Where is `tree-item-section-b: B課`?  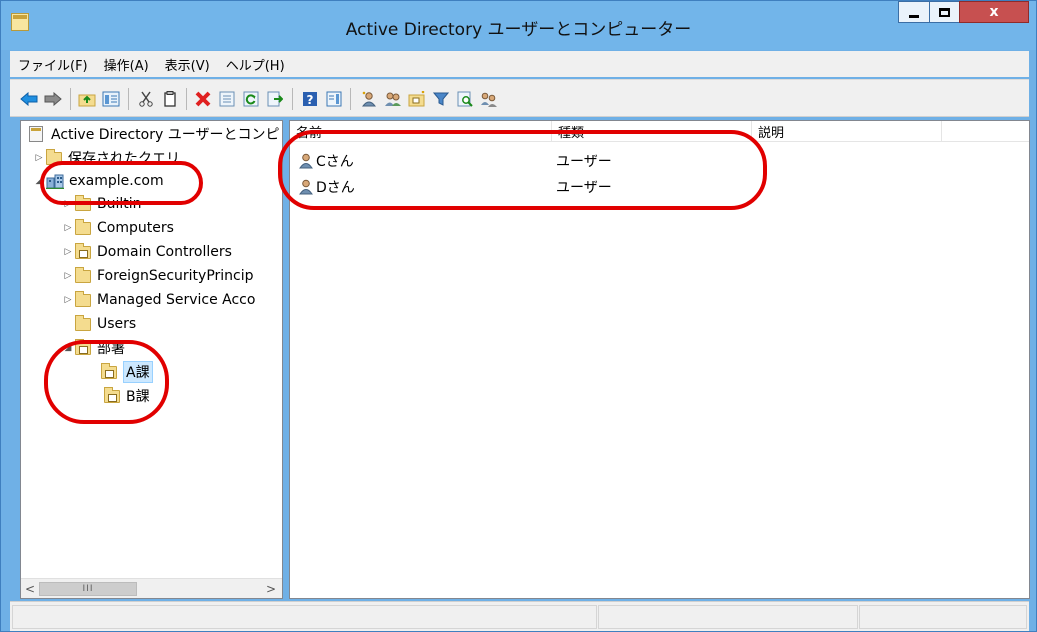 tree-item-section-b: B課 is located at coordinates (127, 396).